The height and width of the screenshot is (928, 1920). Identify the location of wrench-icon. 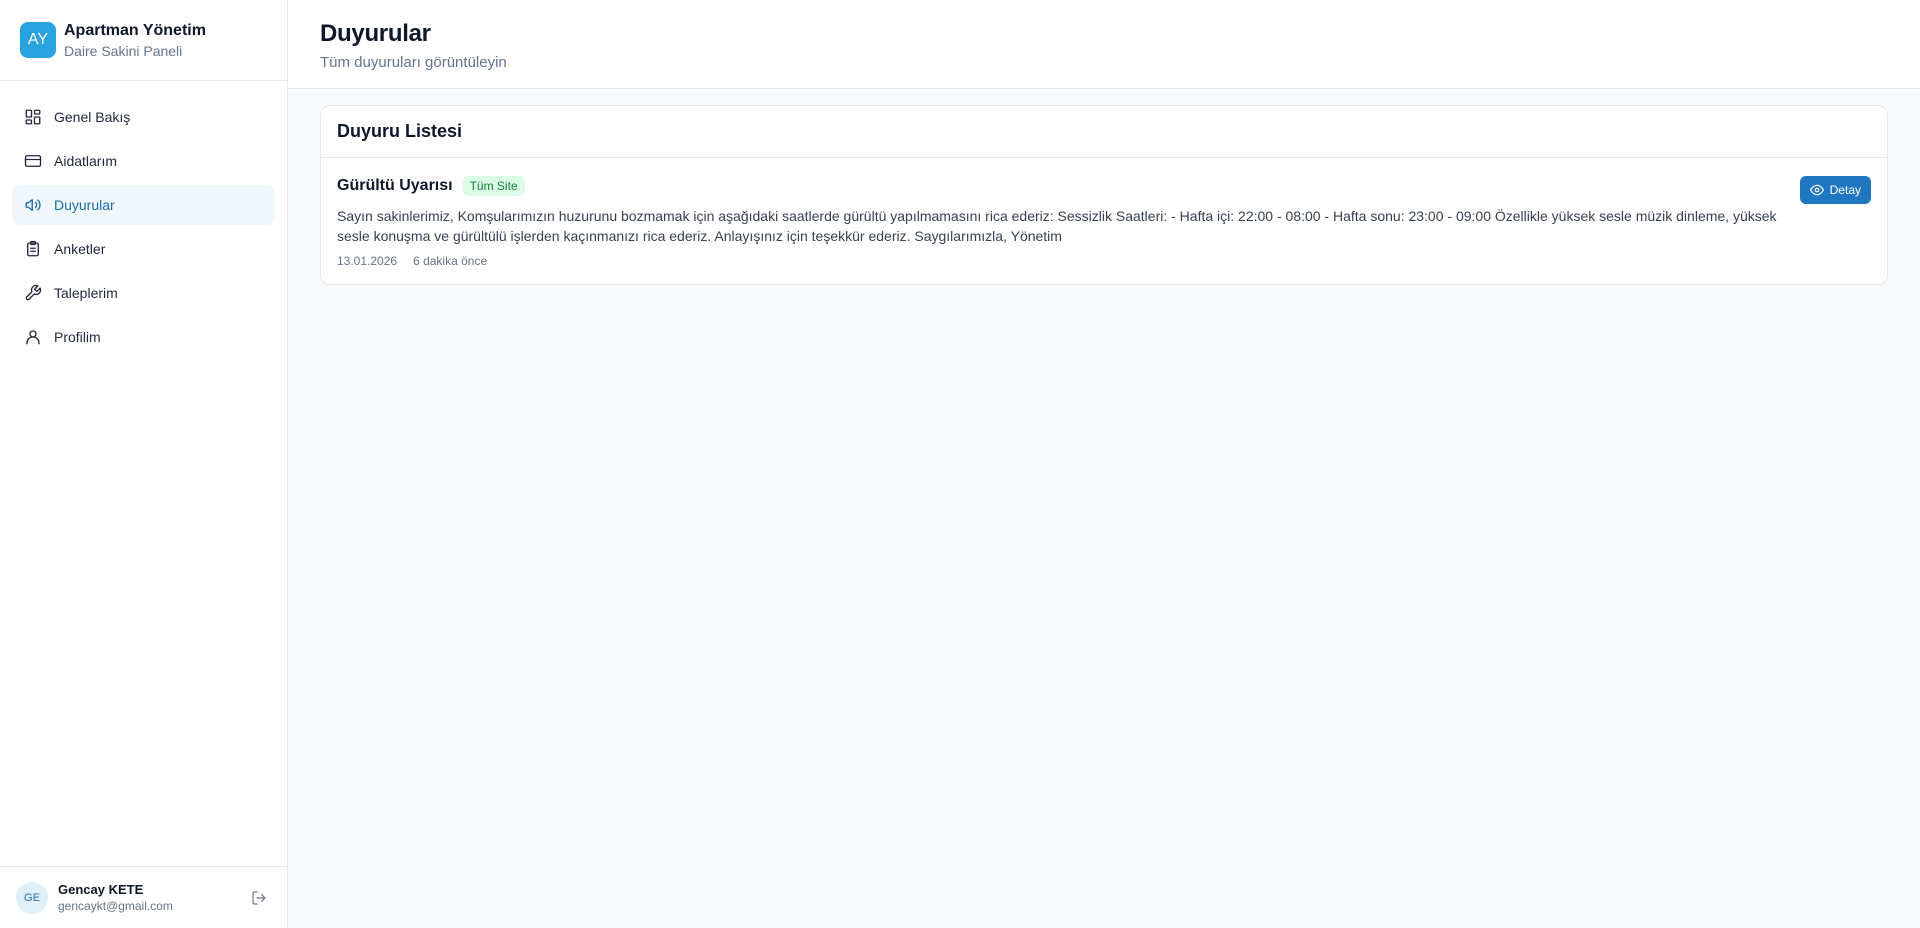
(33, 293).